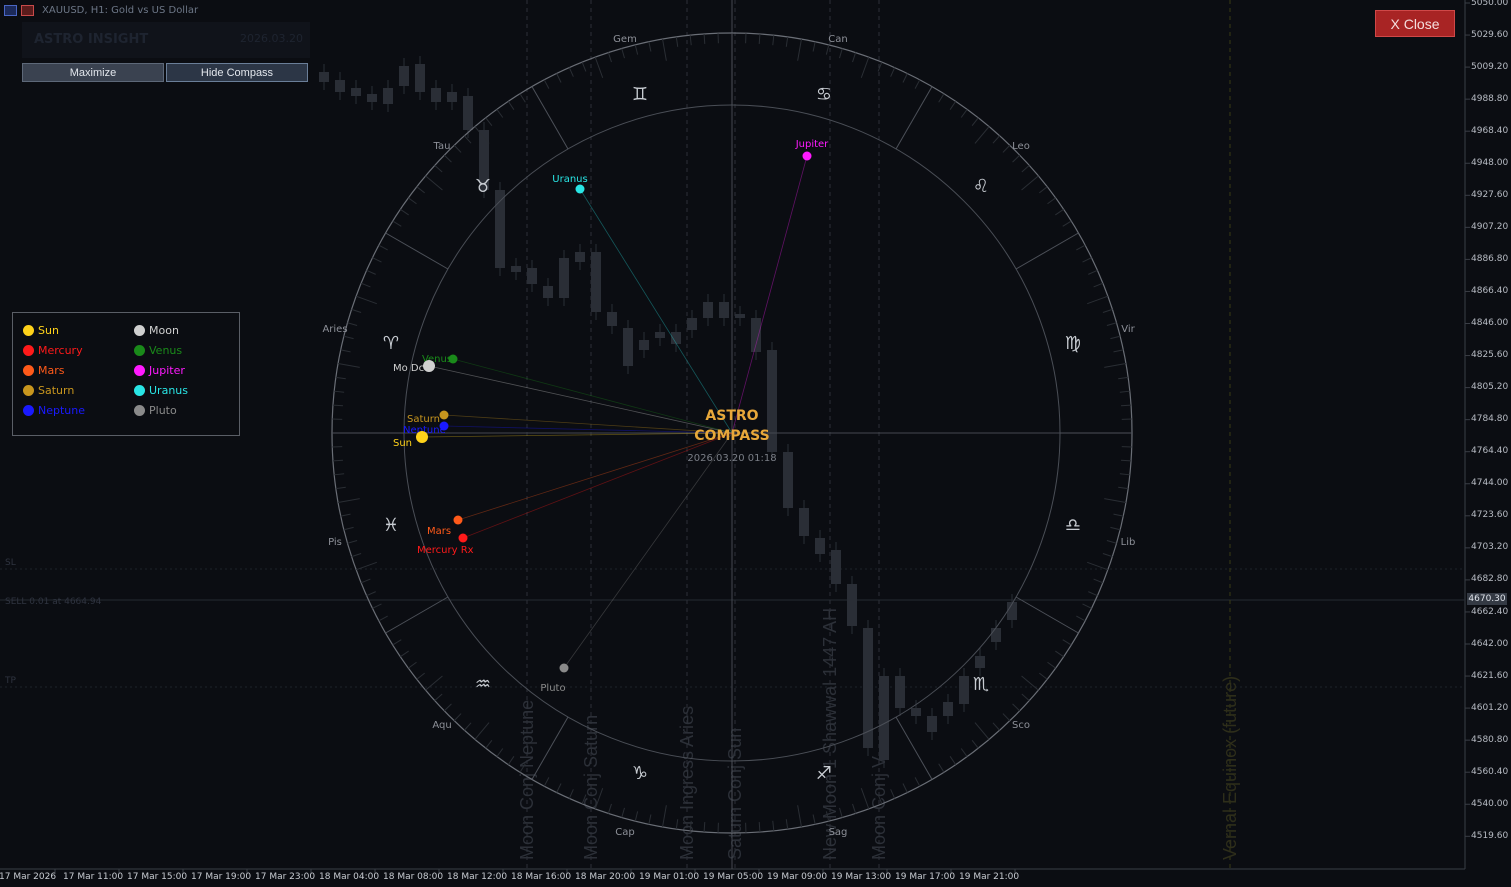  Describe the element at coordinates (624, 832) in the screenshot. I see `sign-label: Cap` at that location.